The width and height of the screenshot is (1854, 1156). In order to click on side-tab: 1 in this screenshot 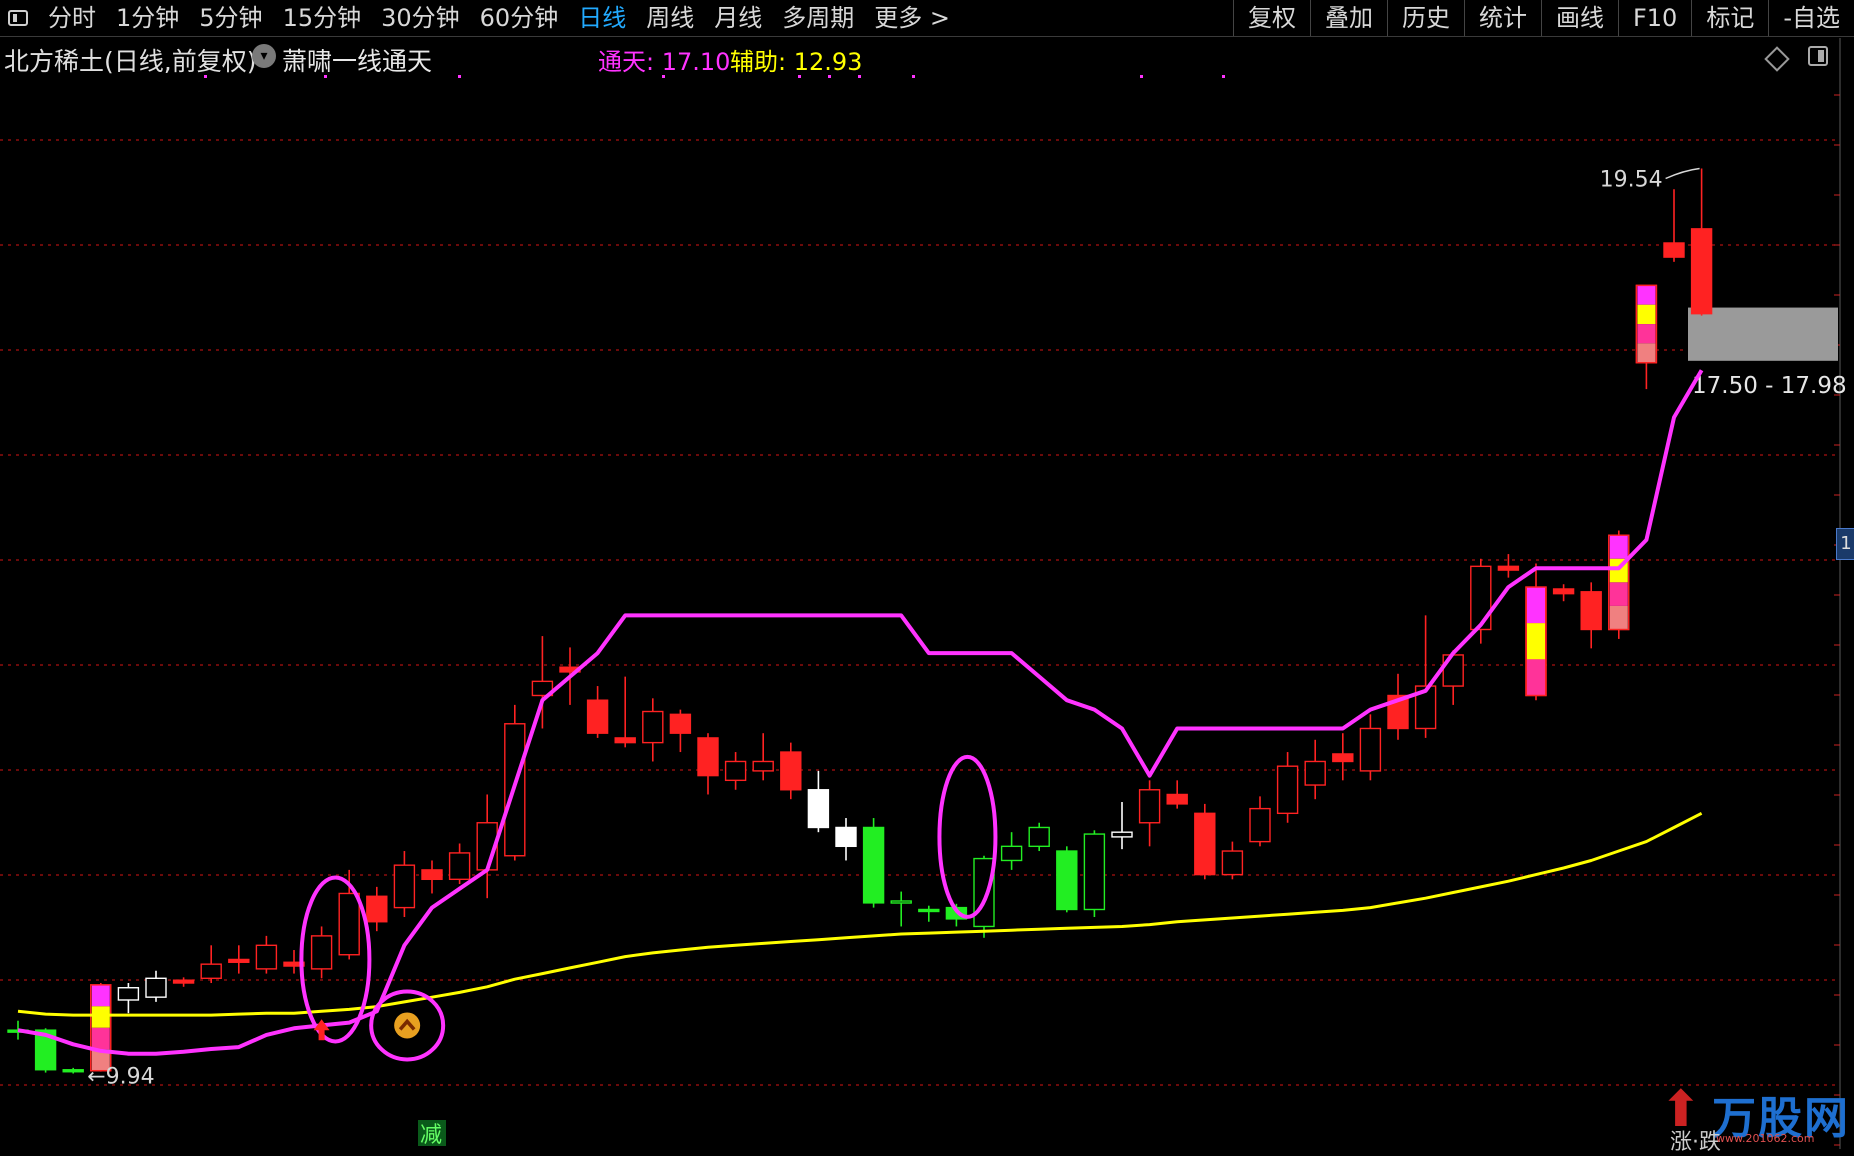, I will do `click(1845, 544)`.